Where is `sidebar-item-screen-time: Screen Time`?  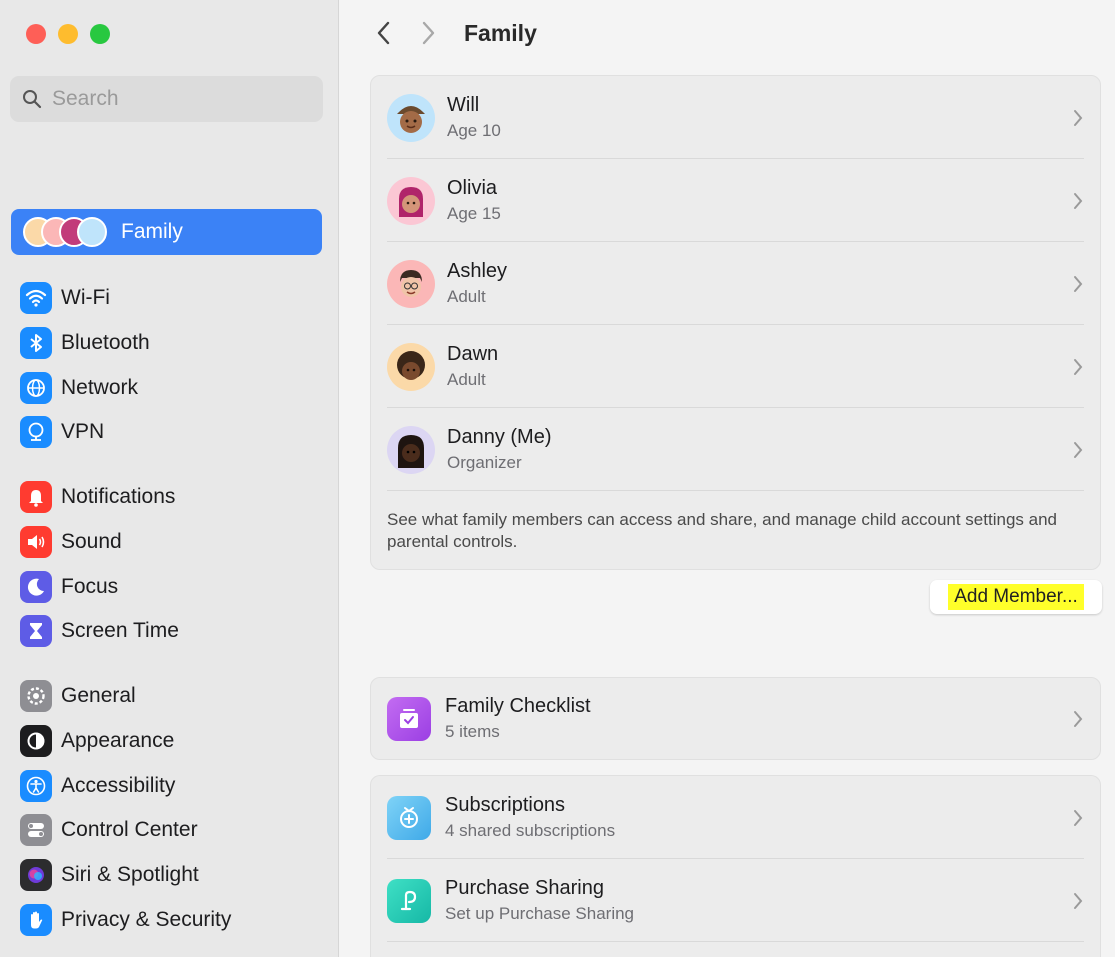
sidebar-item-screen-time: Screen Time is located at coordinates (99, 631).